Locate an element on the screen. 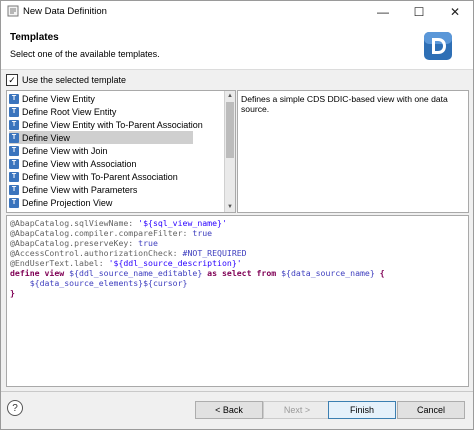 This screenshot has width=474, height=430. back-button: < Back is located at coordinates (229, 410).